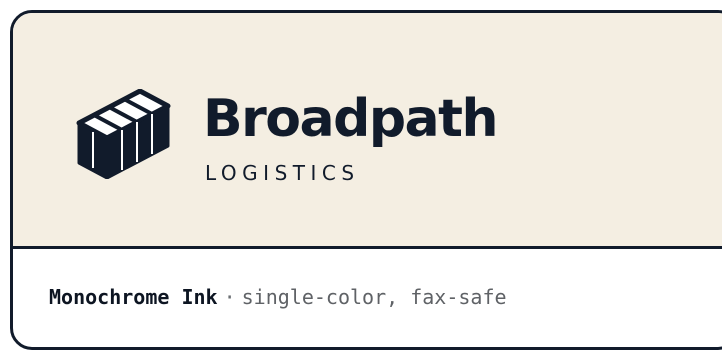 The width and height of the screenshot is (722, 350). I want to click on brand-tagline: LOGISTICS, so click(282, 173).